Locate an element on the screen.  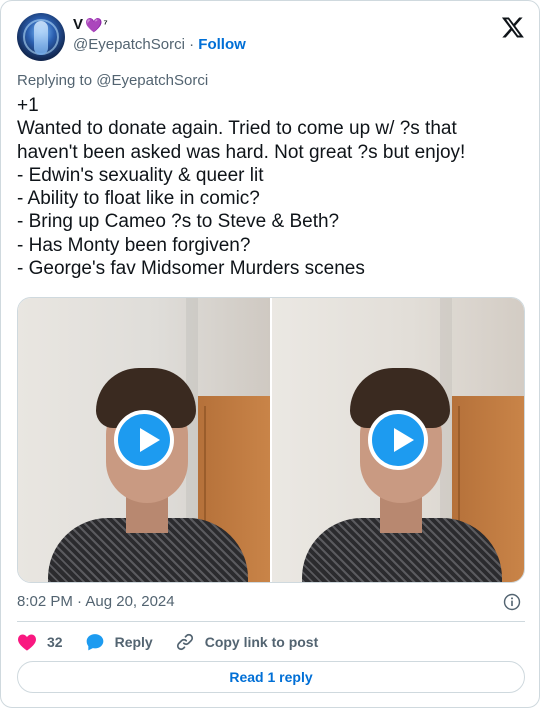
author-avatar is located at coordinates (41, 37).